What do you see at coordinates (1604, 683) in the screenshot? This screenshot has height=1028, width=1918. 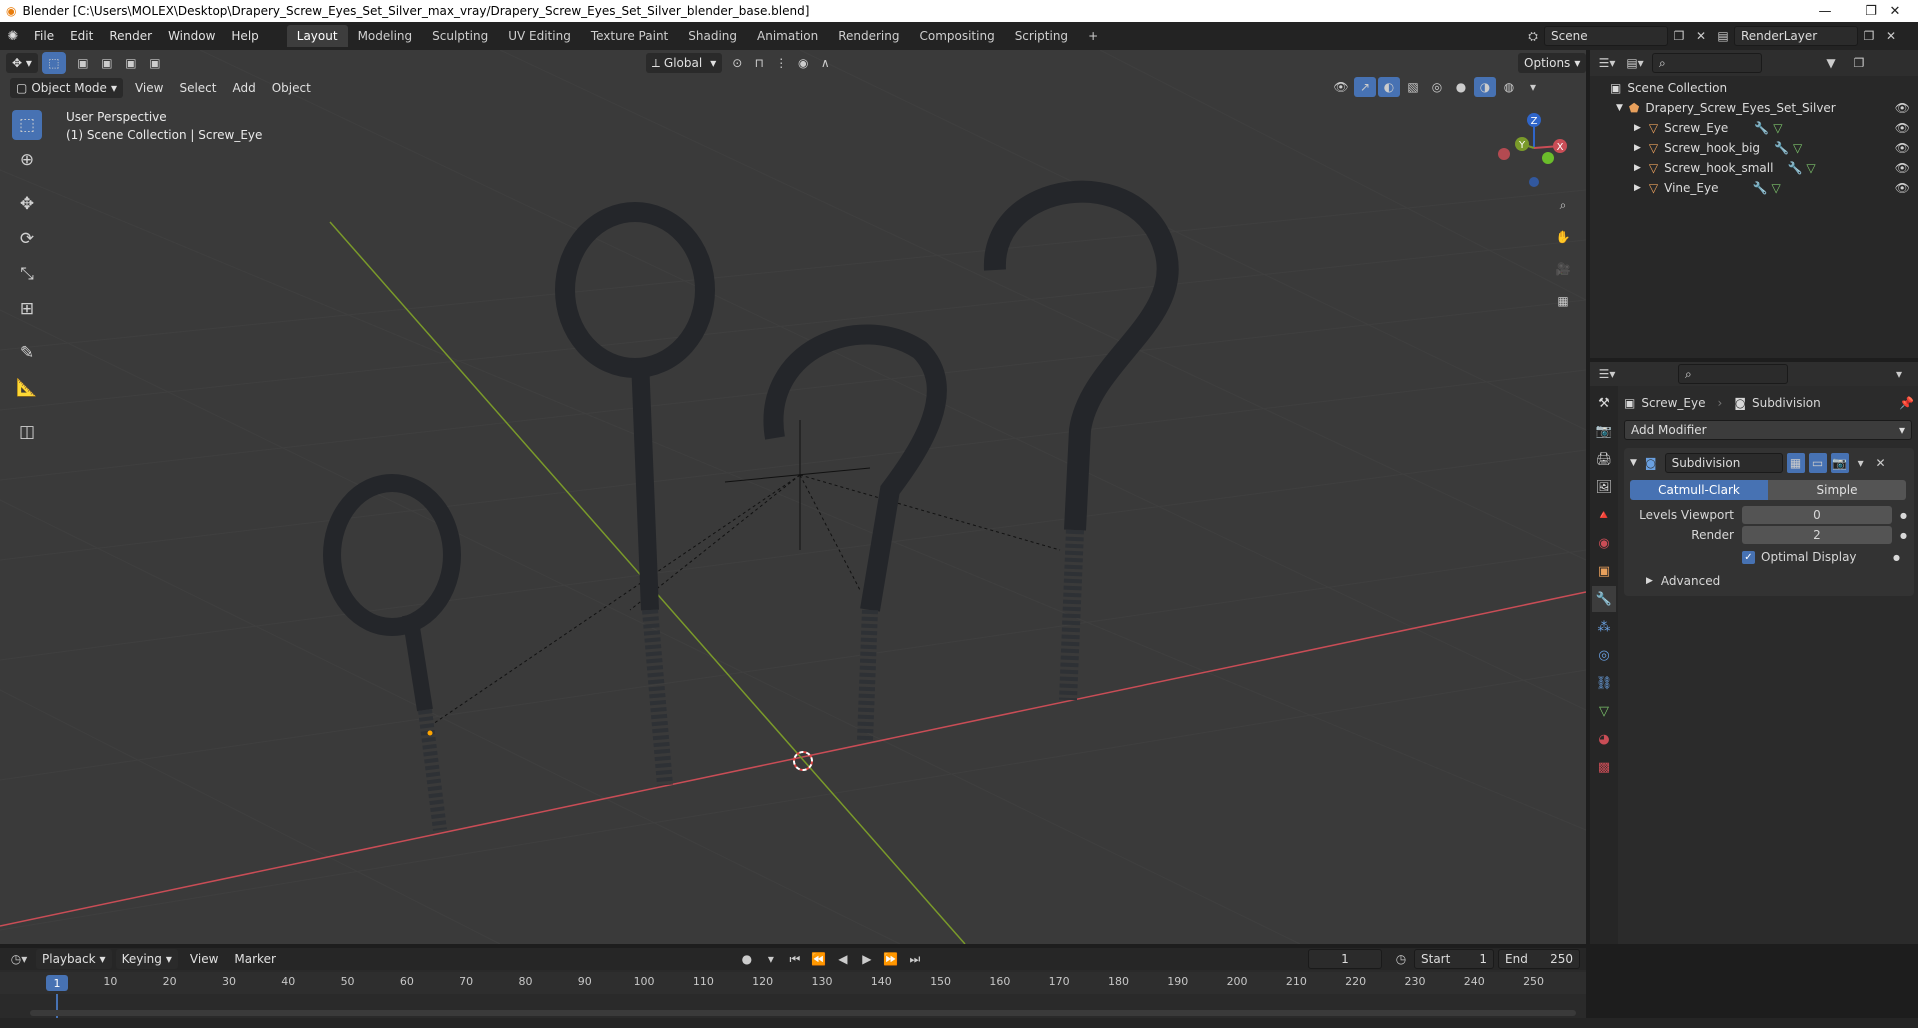 I see `constraints-tab-icon: ⛓` at bounding box center [1604, 683].